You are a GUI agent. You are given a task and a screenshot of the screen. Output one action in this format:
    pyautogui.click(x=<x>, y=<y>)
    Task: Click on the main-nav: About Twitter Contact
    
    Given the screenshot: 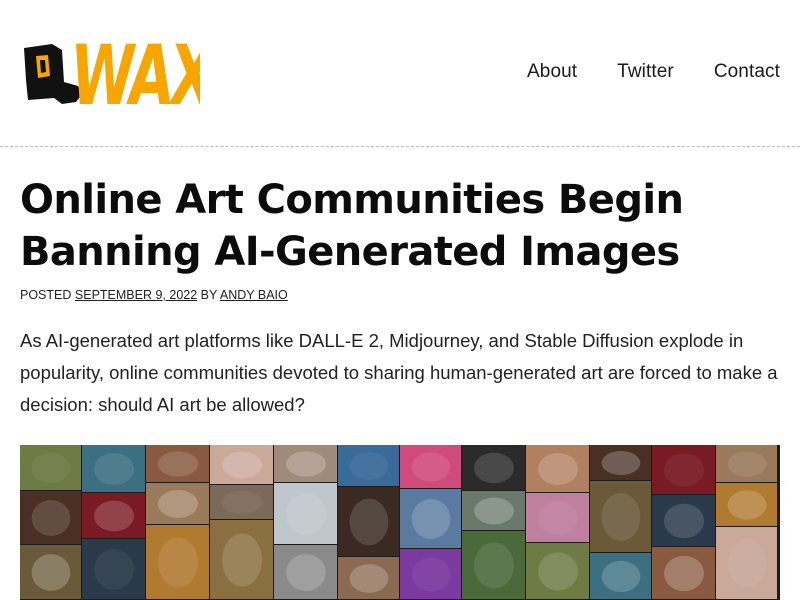 What is the action you would take?
    pyautogui.click(x=653, y=72)
    